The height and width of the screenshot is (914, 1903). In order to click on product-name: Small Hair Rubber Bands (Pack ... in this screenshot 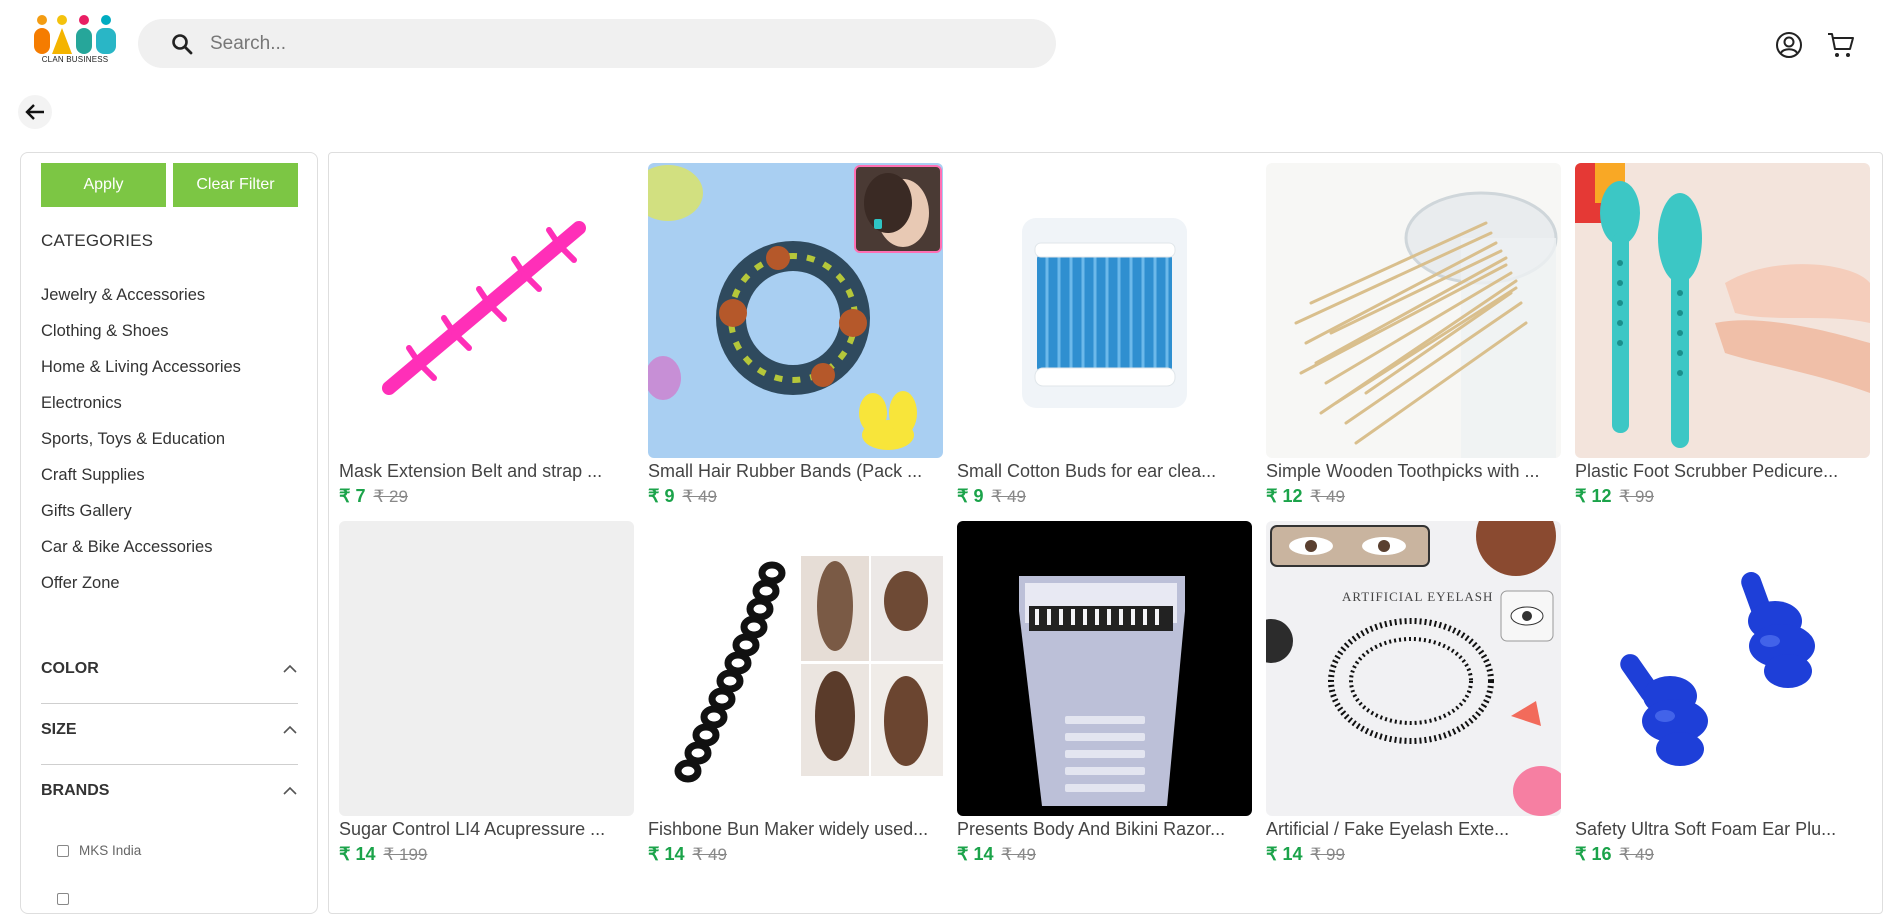, I will do `click(795, 471)`.